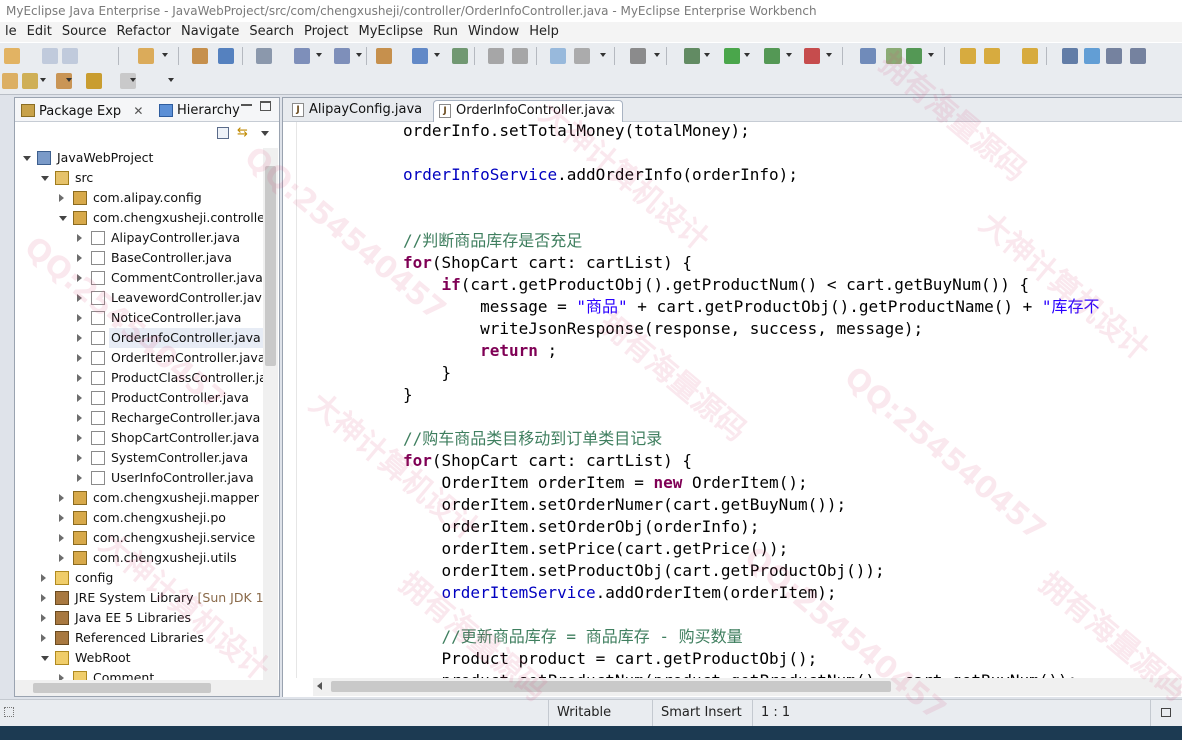 Image resolution: width=1182 pixels, height=740 pixels. Describe the element at coordinates (30, 81) in the screenshot. I see `pin-icon` at that location.